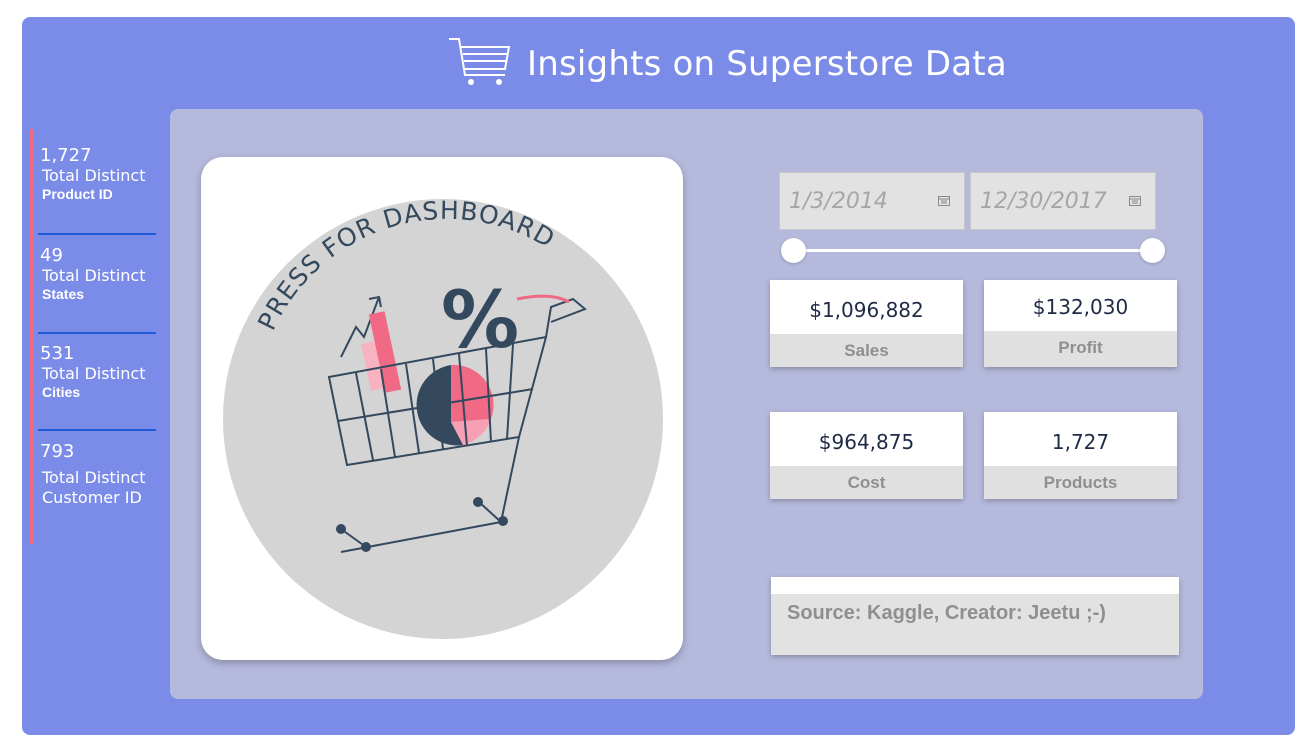  What do you see at coordinates (973, 250) in the screenshot?
I see `date-slider-track` at bounding box center [973, 250].